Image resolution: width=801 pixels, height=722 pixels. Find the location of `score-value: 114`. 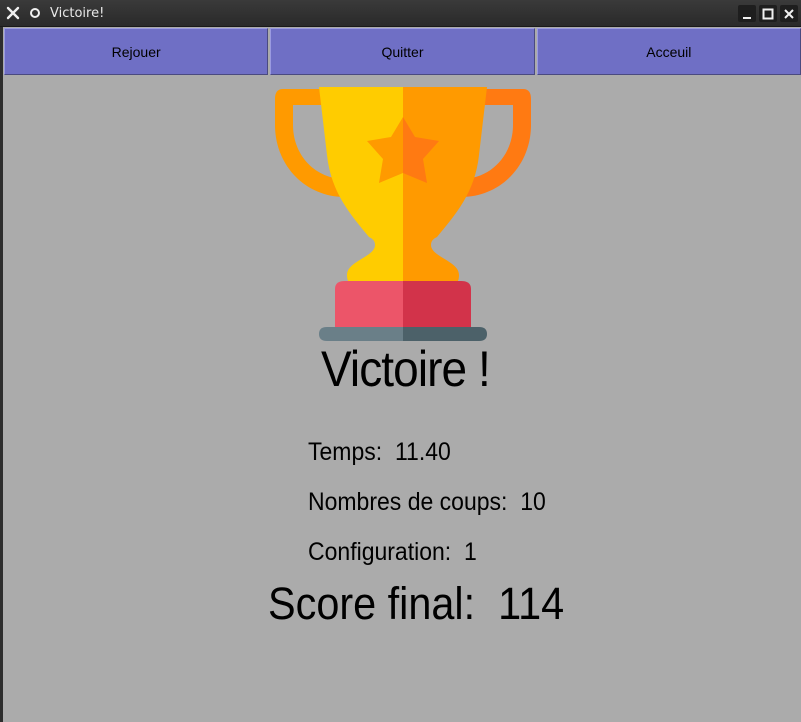

score-value: 114 is located at coordinates (531, 603).